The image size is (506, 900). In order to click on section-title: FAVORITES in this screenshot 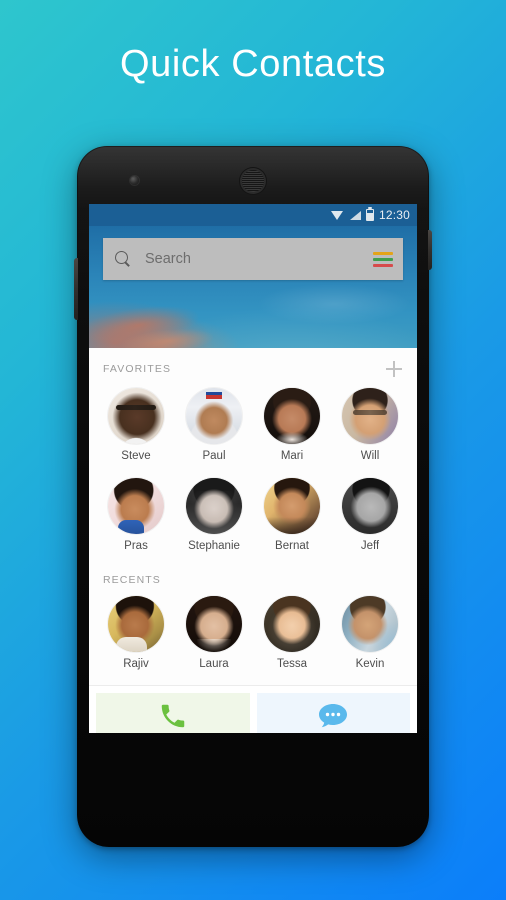, I will do `click(137, 369)`.